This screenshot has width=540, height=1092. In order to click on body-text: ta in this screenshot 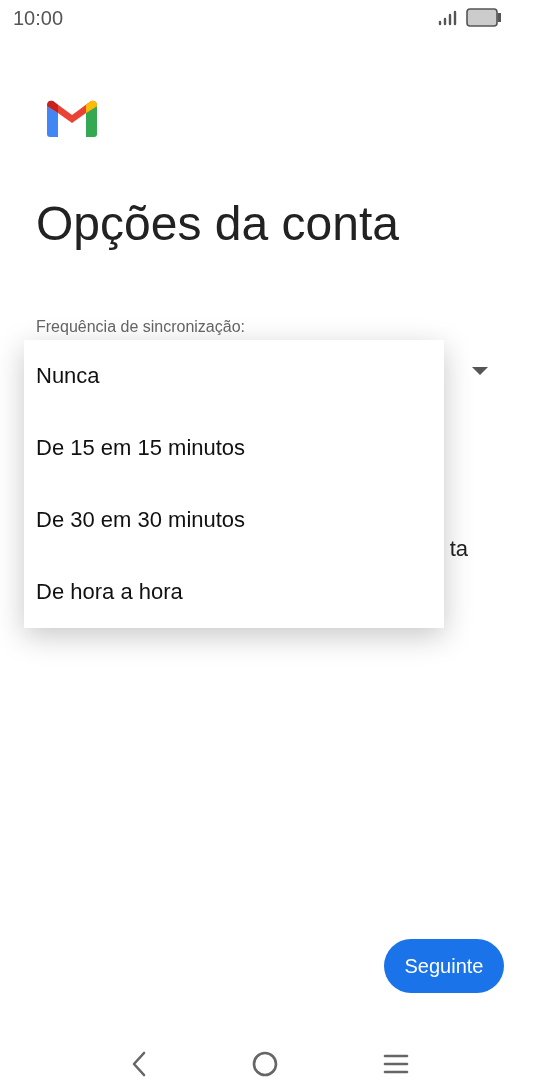, I will do `click(458, 549)`.